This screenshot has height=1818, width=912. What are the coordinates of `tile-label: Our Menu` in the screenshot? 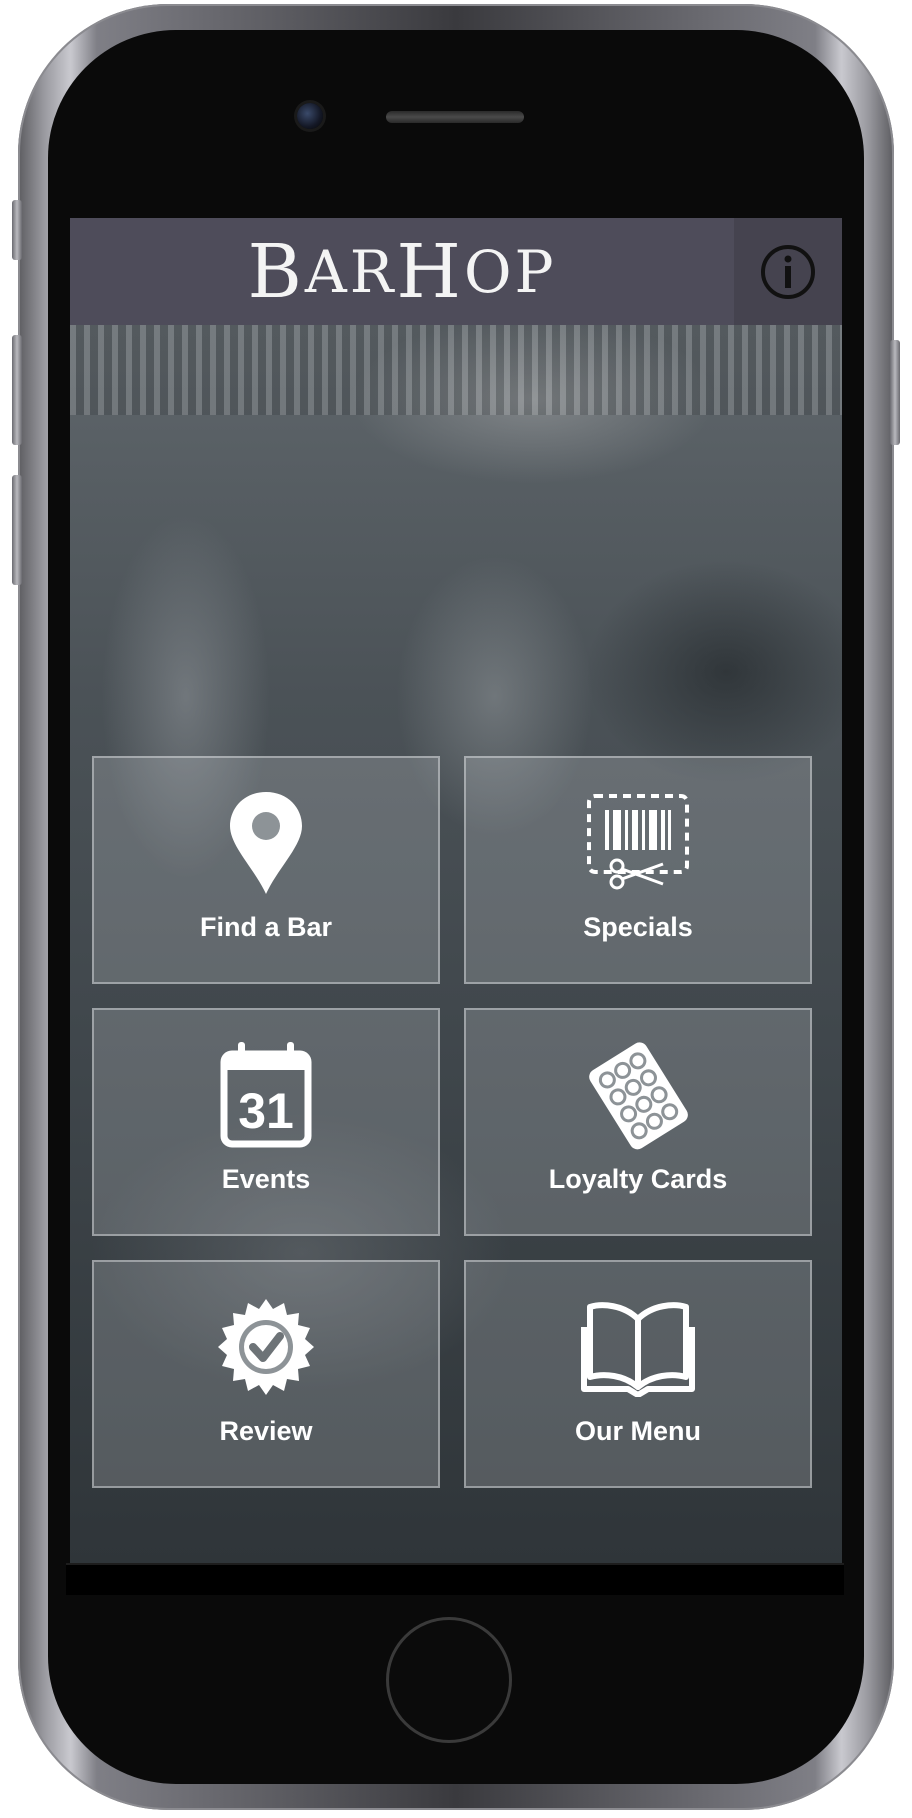 It's located at (638, 1431).